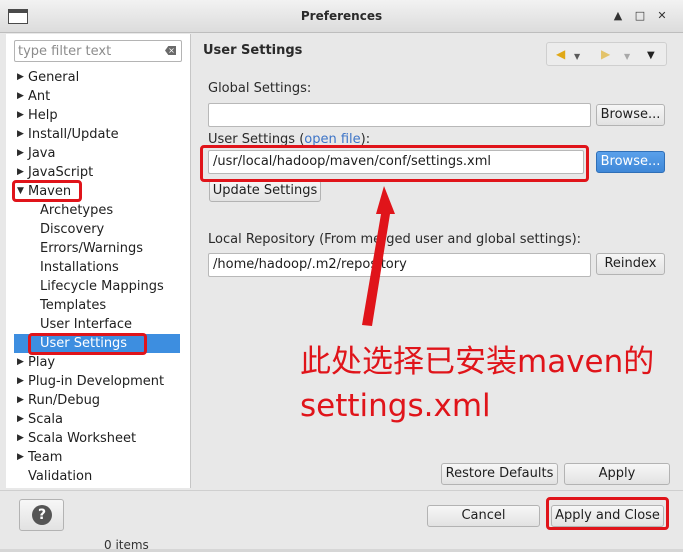 This screenshot has height=552, width=683. Describe the element at coordinates (98, 191) in the screenshot. I see `tree-item-maven: ▼ Maven` at that location.